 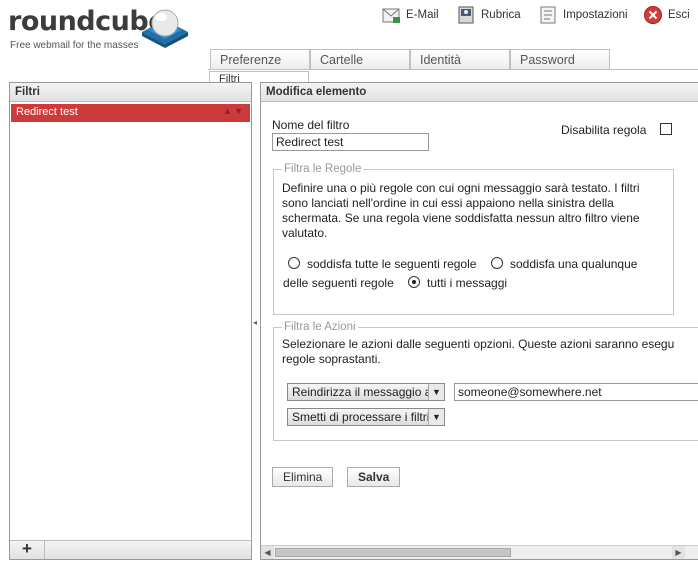 What do you see at coordinates (422, 15) in the screenshot?
I see `taskbar-mail-label: E-Mail` at bounding box center [422, 15].